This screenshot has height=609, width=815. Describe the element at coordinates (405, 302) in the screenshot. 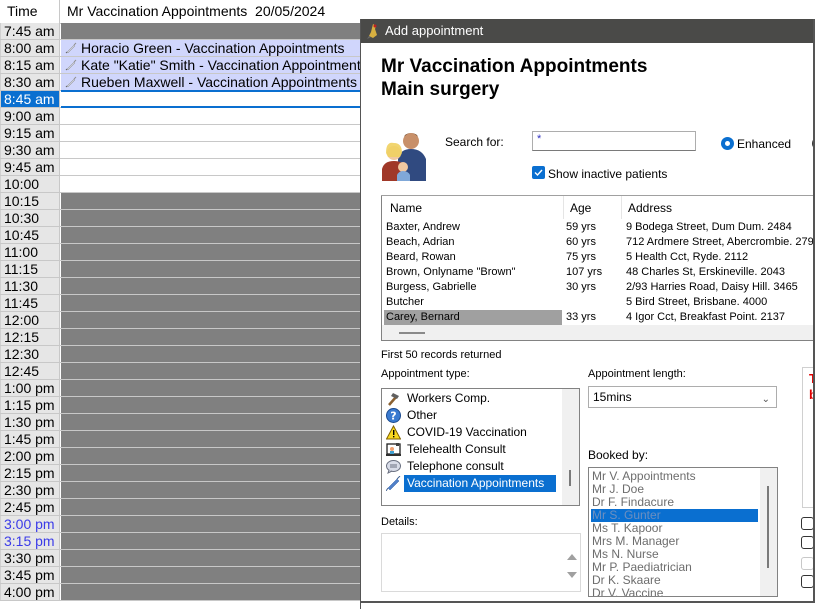

I see `patient-name: Butcher` at that location.